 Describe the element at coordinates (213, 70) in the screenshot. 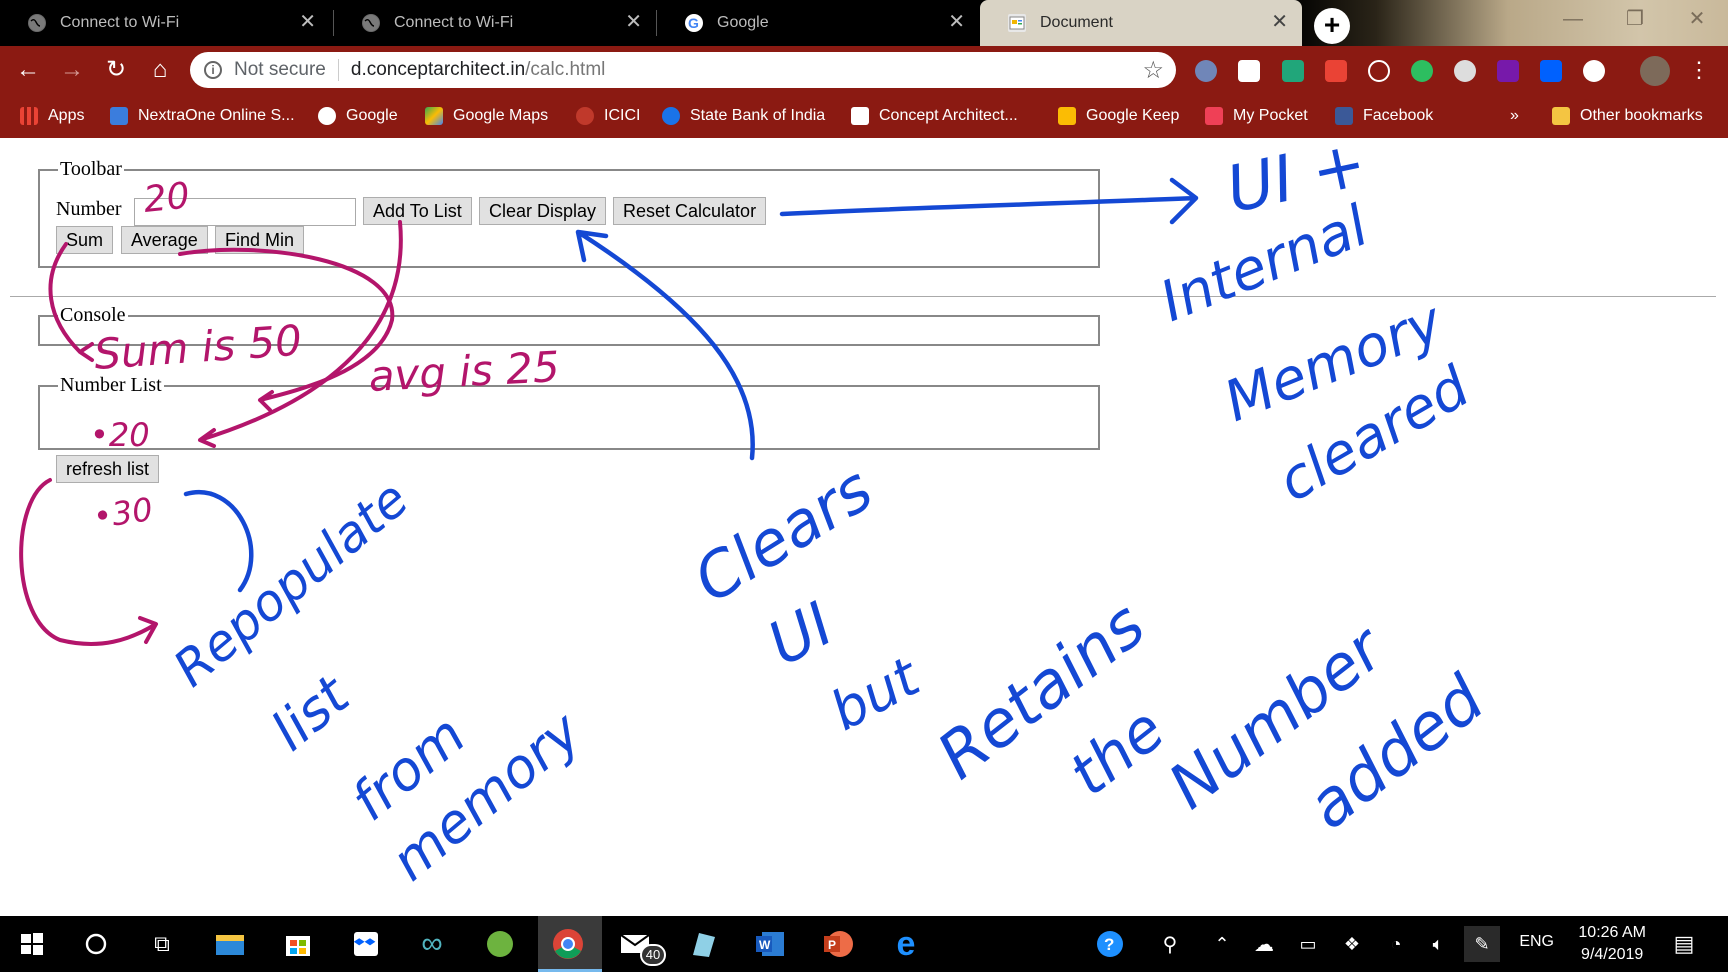

I see `info-icon: i` at that location.